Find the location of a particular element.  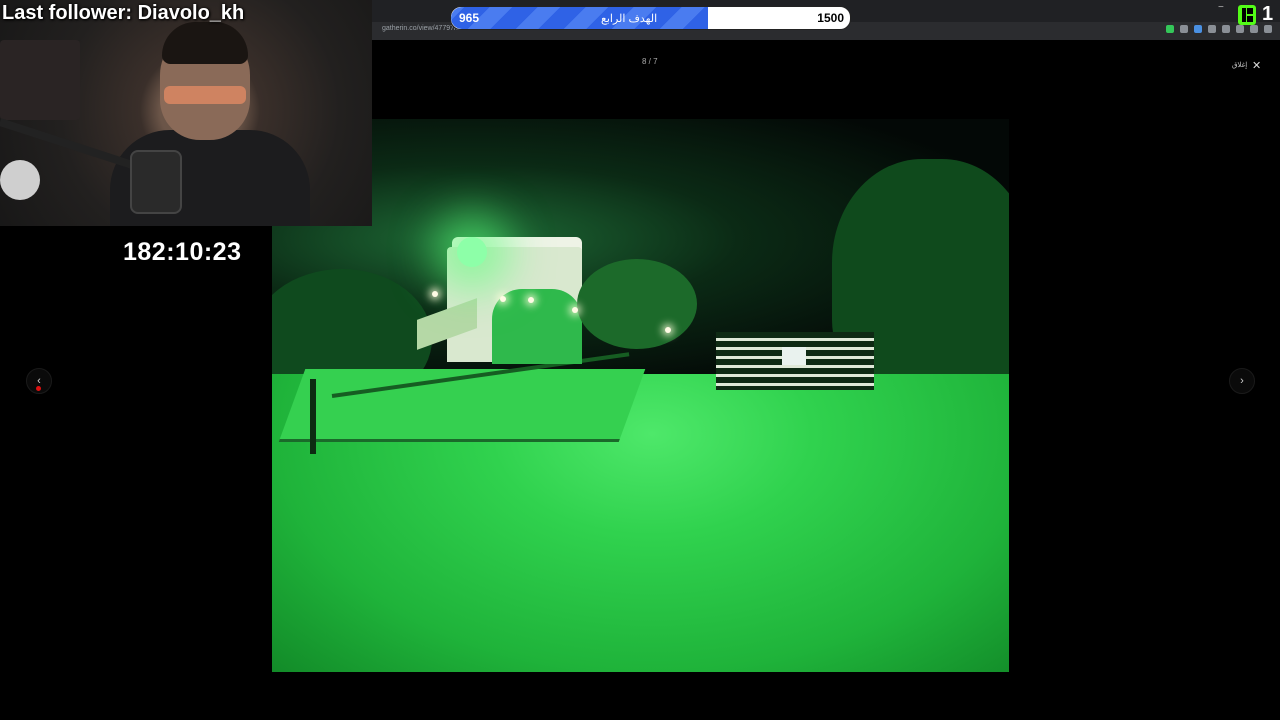

image-counter: 8 / 7 is located at coordinates (650, 61).